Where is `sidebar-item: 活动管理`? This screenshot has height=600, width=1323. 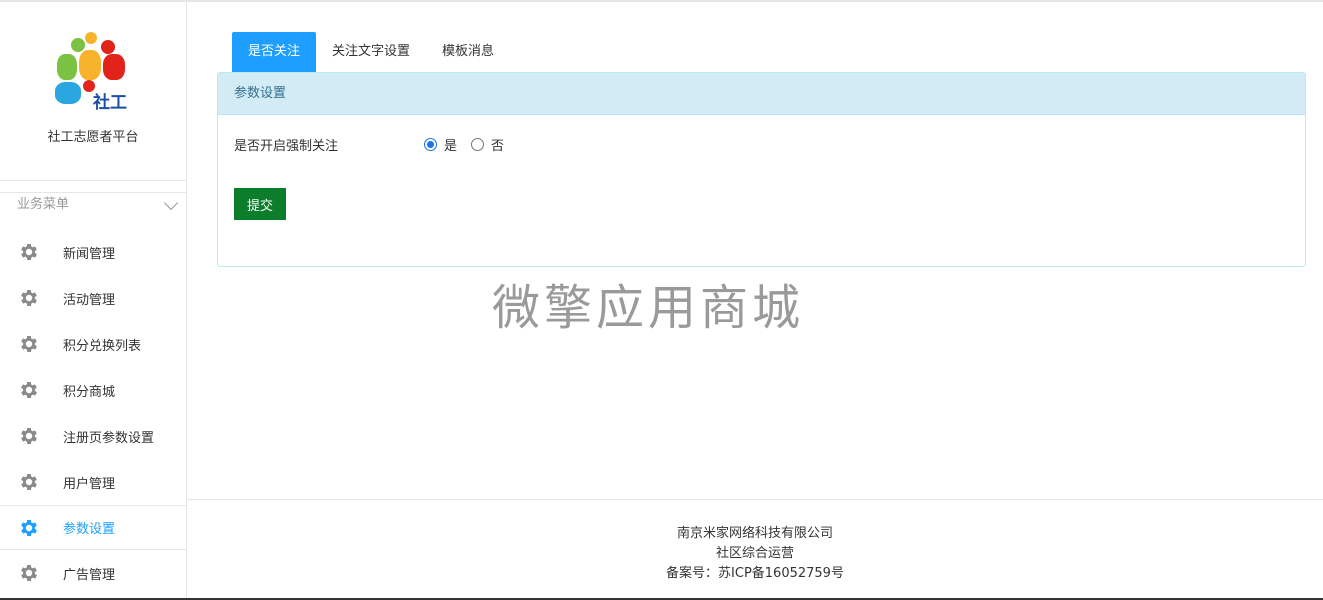 sidebar-item: 活动管理 is located at coordinates (93, 298).